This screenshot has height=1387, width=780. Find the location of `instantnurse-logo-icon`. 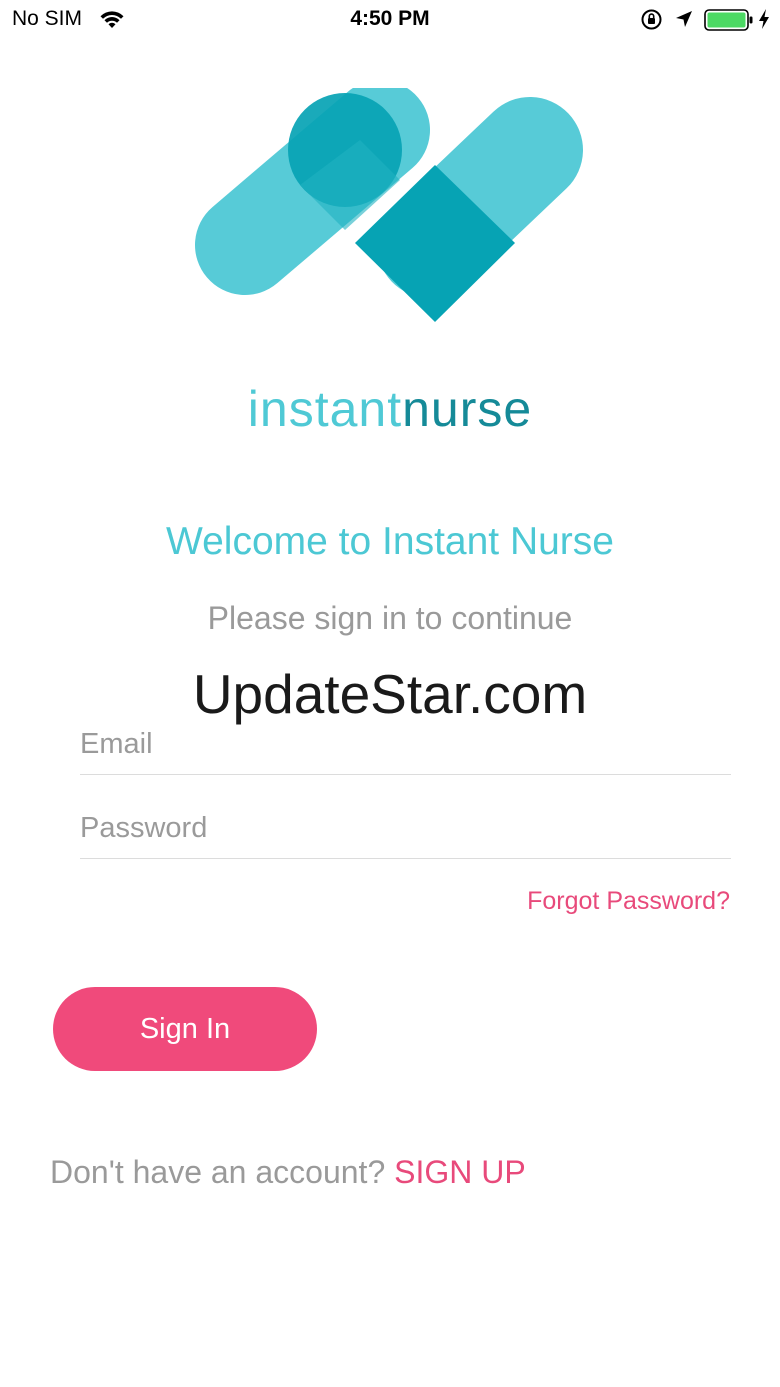

instantnurse-logo-icon is located at coordinates (389, 205).